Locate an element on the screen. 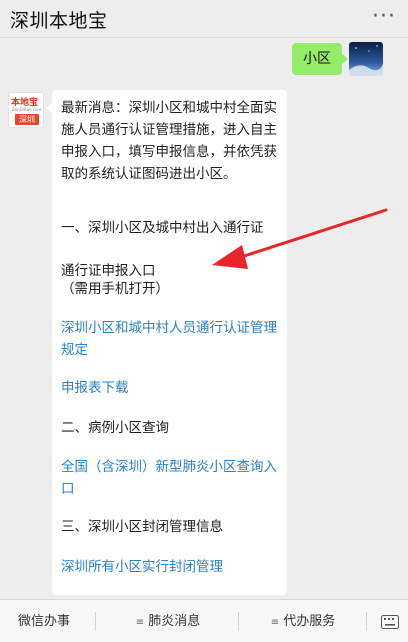 The width and height of the screenshot is (408, 642). menu-item-wechat-service: 微信办事 is located at coordinates (44, 621).